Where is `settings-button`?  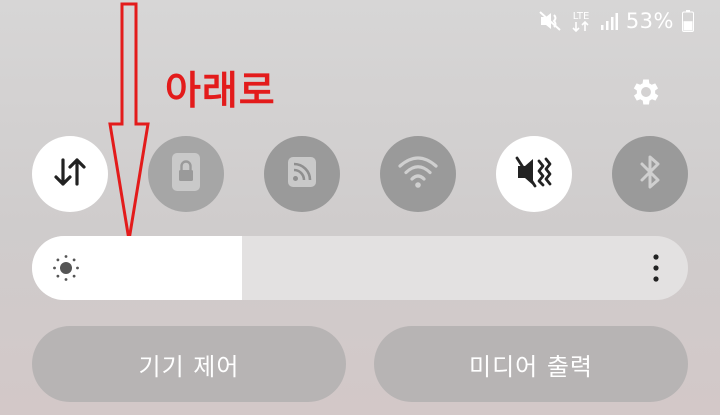
settings-button is located at coordinates (646, 94).